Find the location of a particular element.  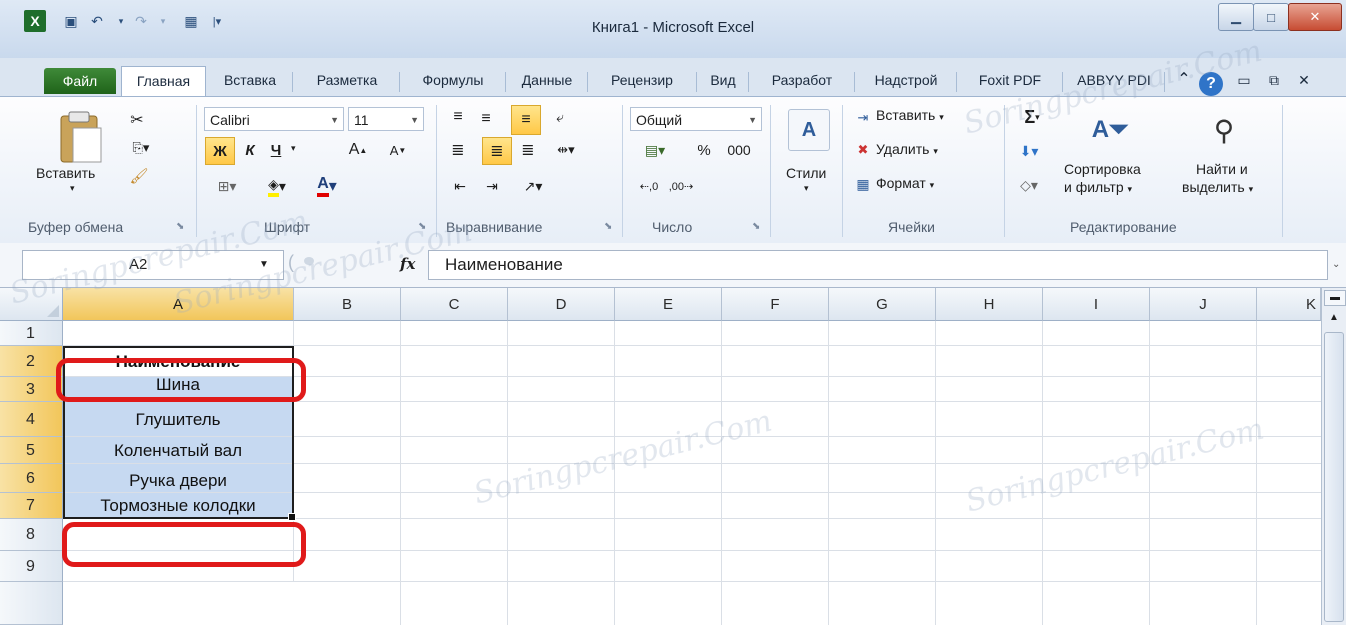

font-launcher-icon: ⬊ is located at coordinates (422, 226).